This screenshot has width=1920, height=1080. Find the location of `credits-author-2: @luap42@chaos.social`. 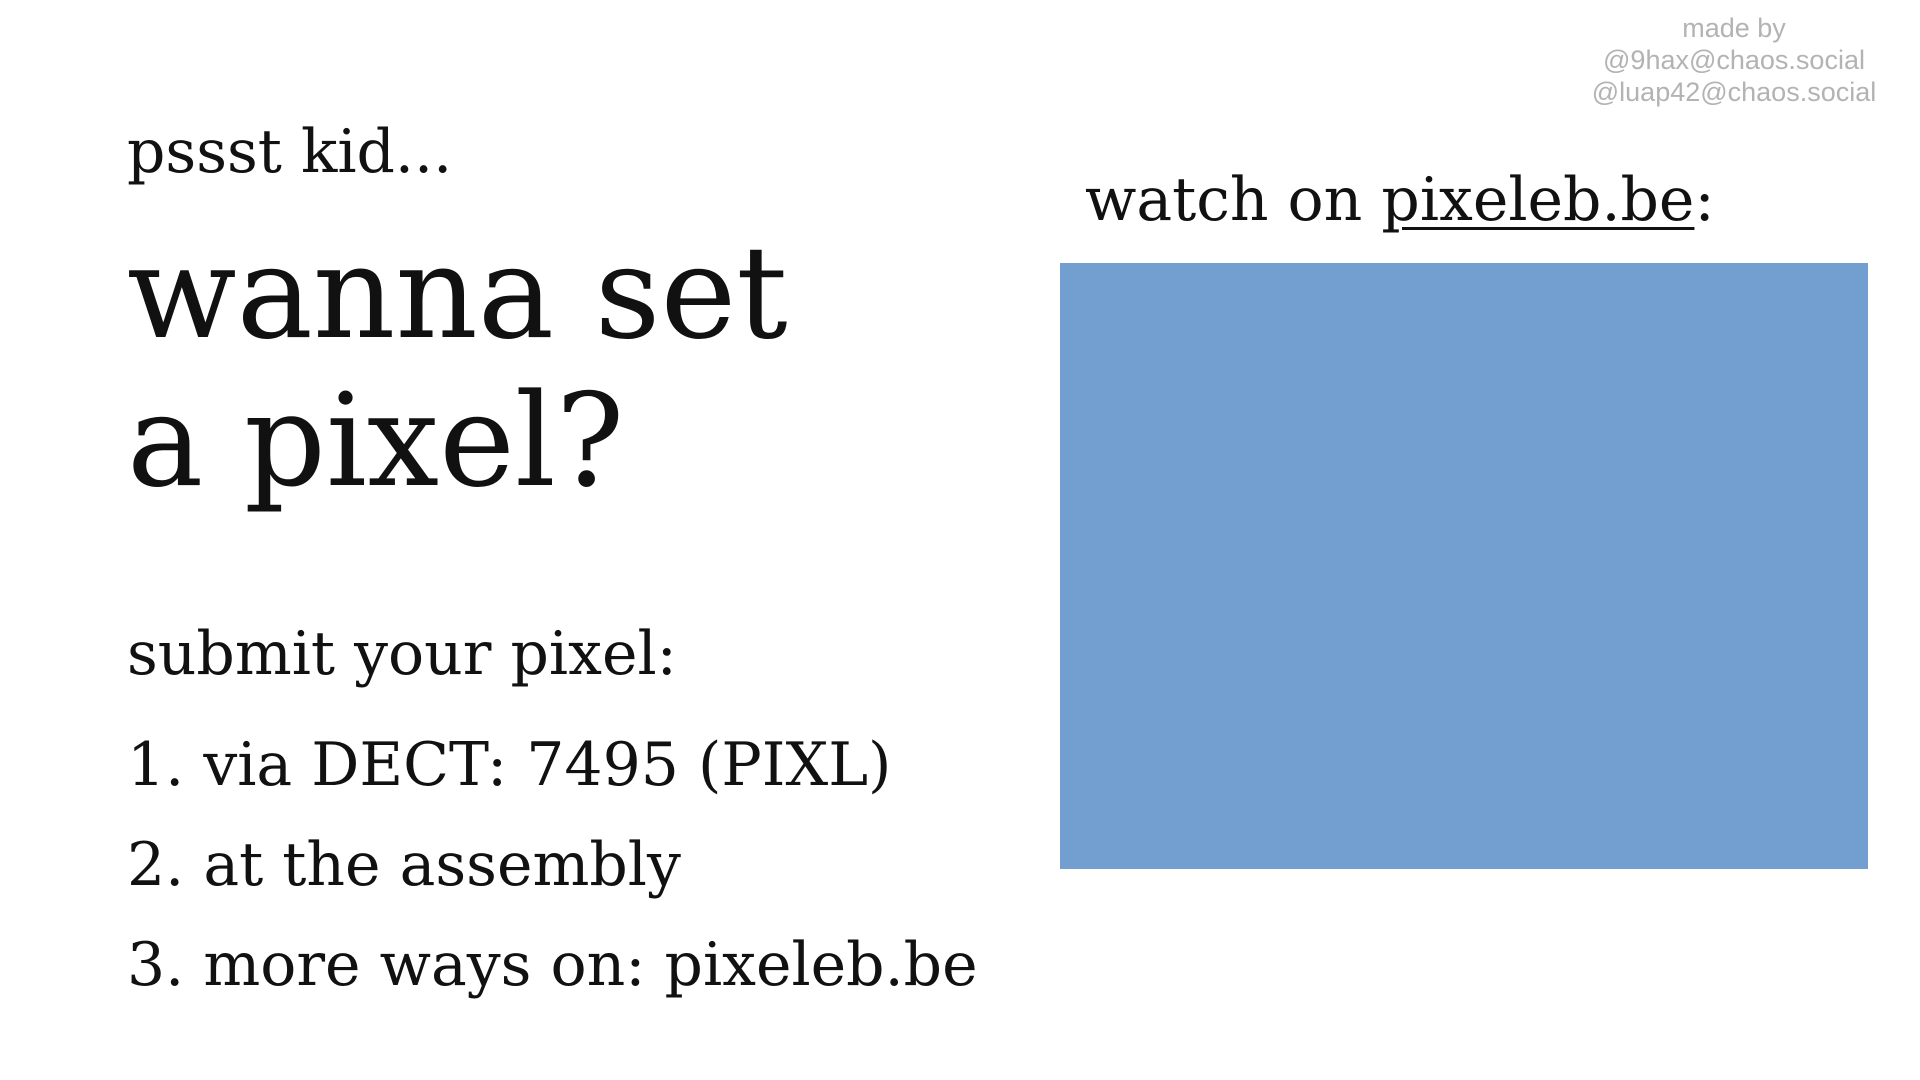

credits-author-2: @luap42@chaos.social is located at coordinates (1734, 92).